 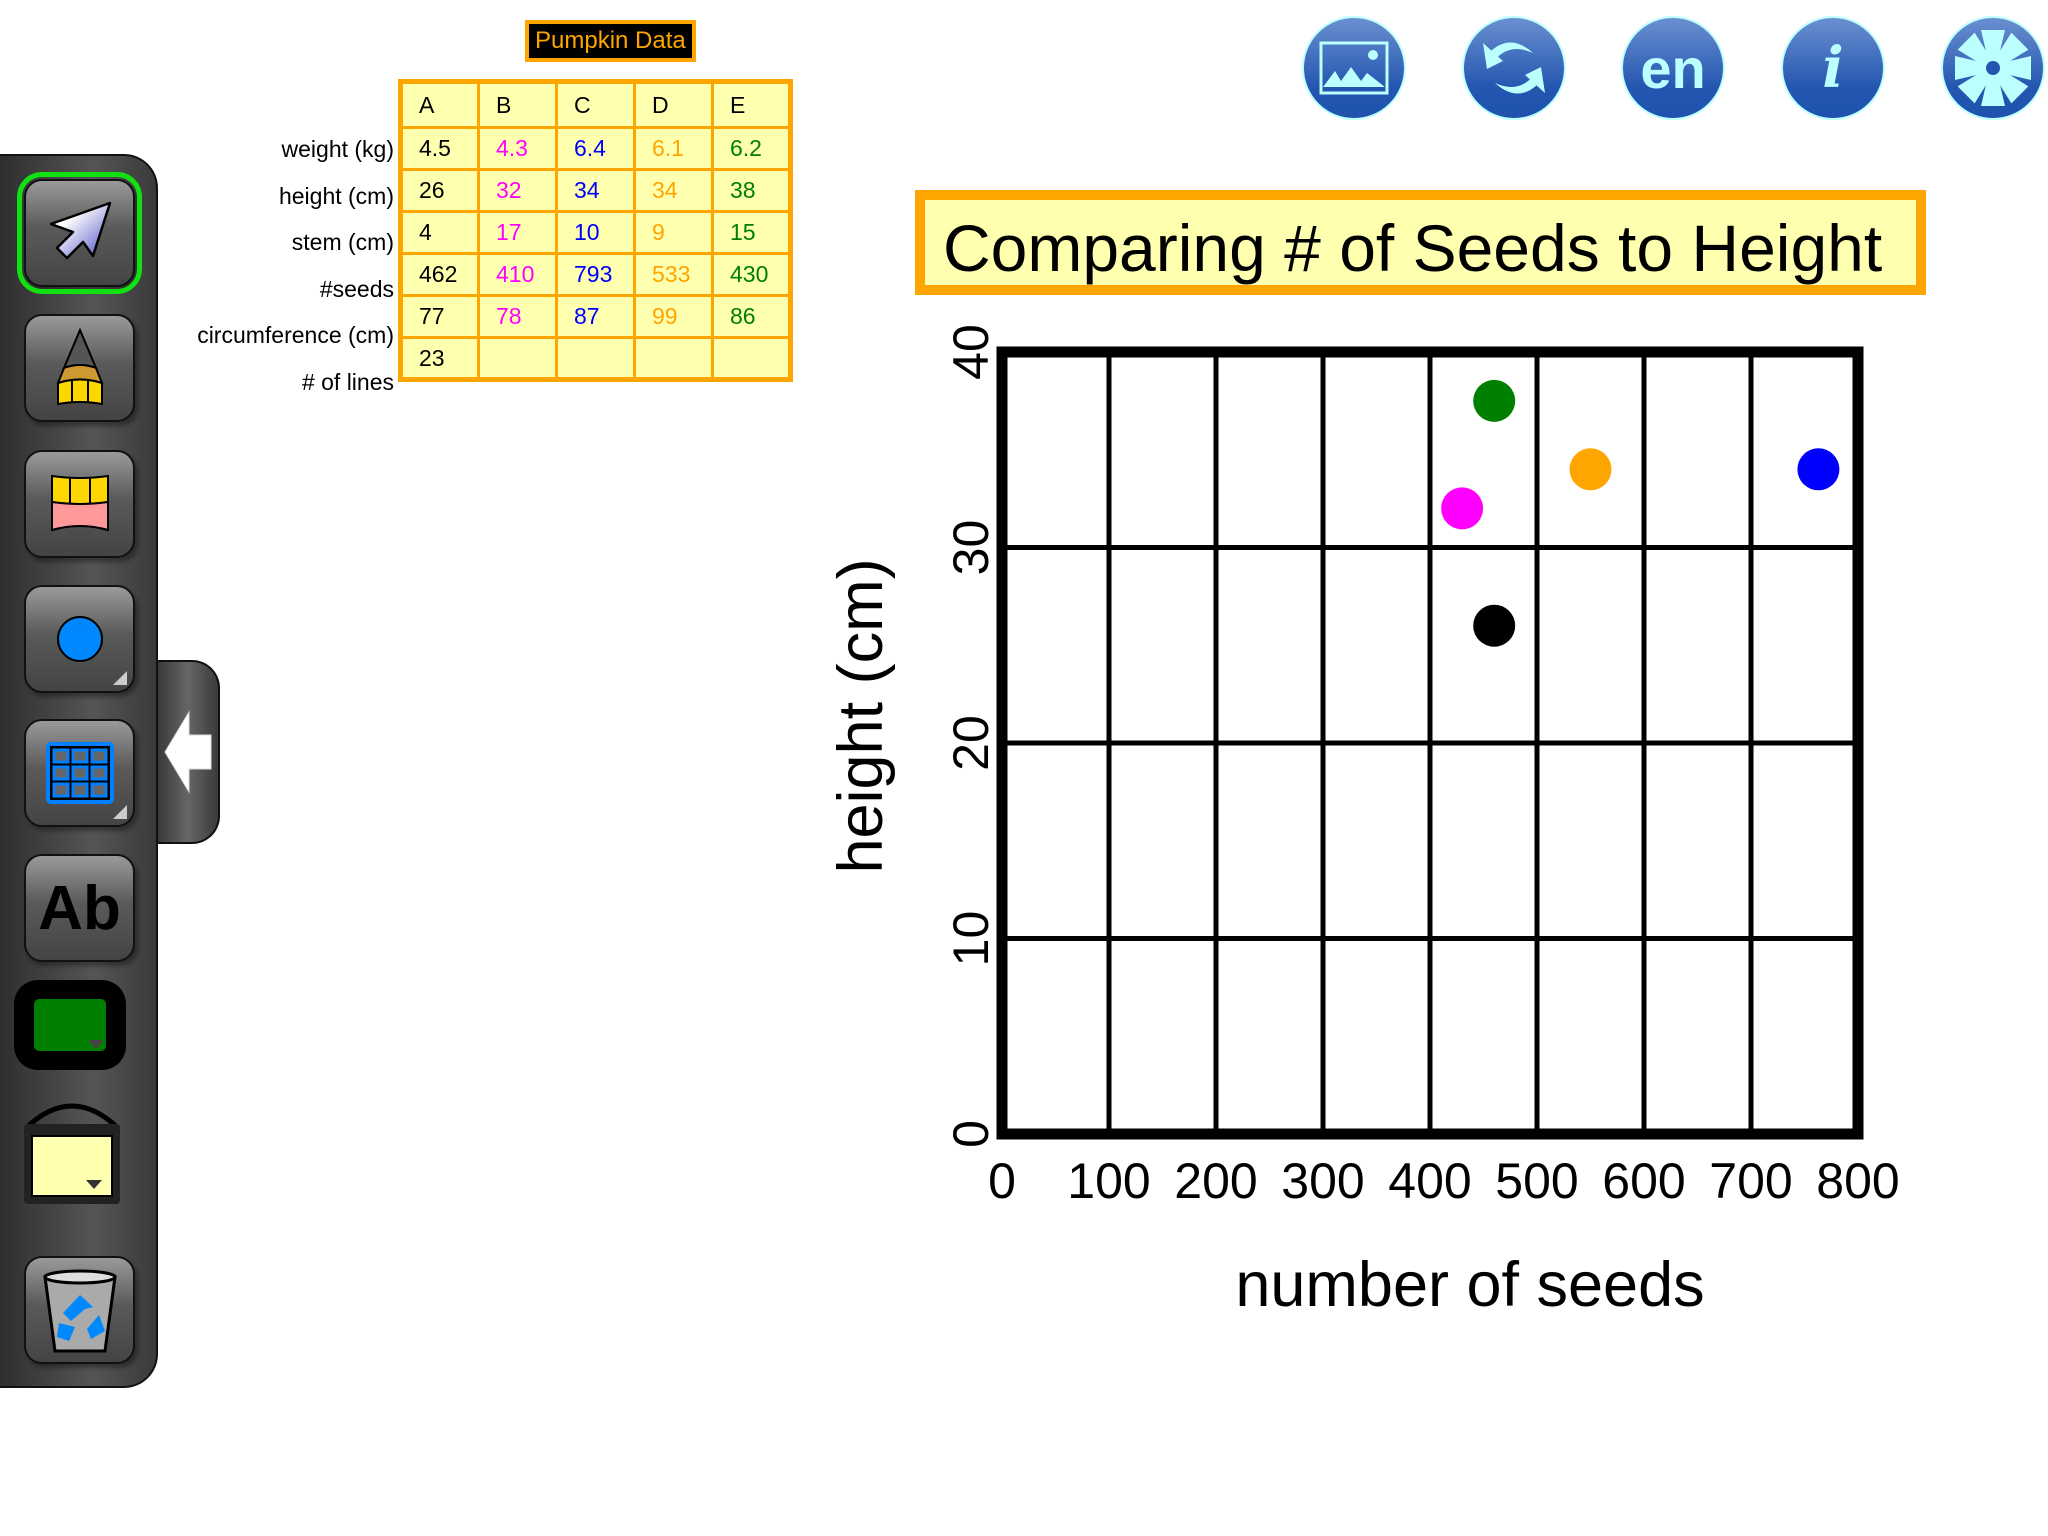 What do you see at coordinates (673, 104) in the screenshot?
I see `column-header: D` at bounding box center [673, 104].